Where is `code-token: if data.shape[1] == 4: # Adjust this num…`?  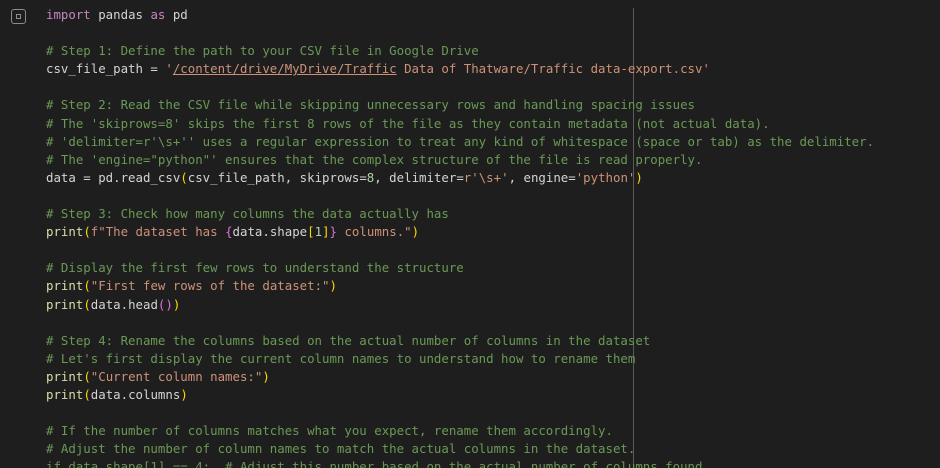
code-token: if data.shape[1] == 4: # Adjust this num… is located at coordinates (374, 463).